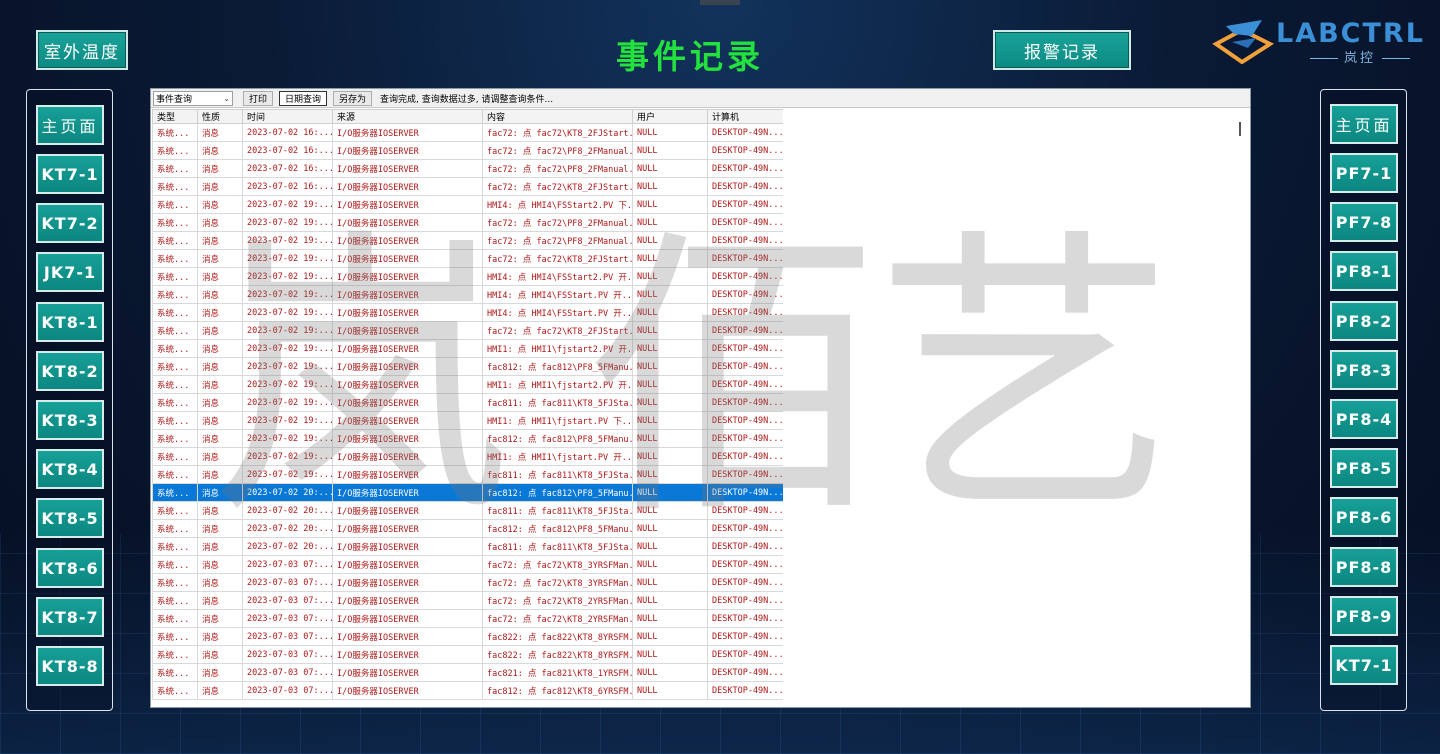 Image resolution: width=1440 pixels, height=754 pixels. Describe the element at coordinates (407, 116) in the screenshot. I see `col-header-source: 来源` at that location.